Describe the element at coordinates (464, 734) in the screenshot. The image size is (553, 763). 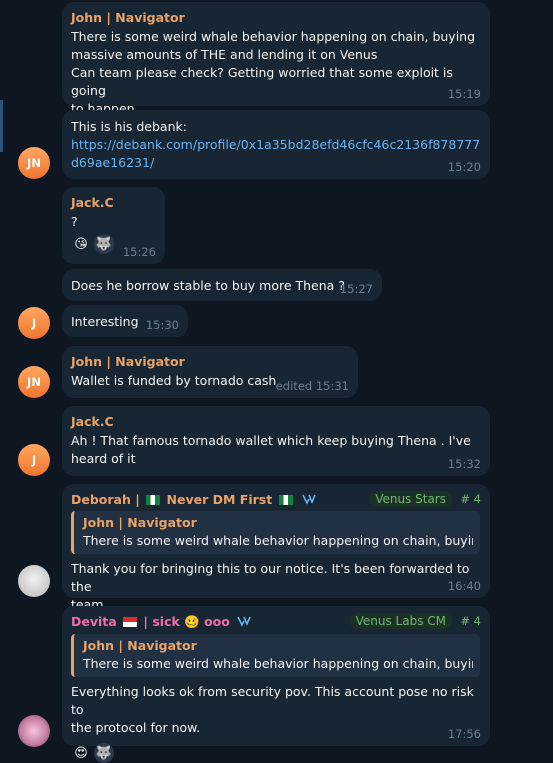
I see `message-time: 17:56` at that location.